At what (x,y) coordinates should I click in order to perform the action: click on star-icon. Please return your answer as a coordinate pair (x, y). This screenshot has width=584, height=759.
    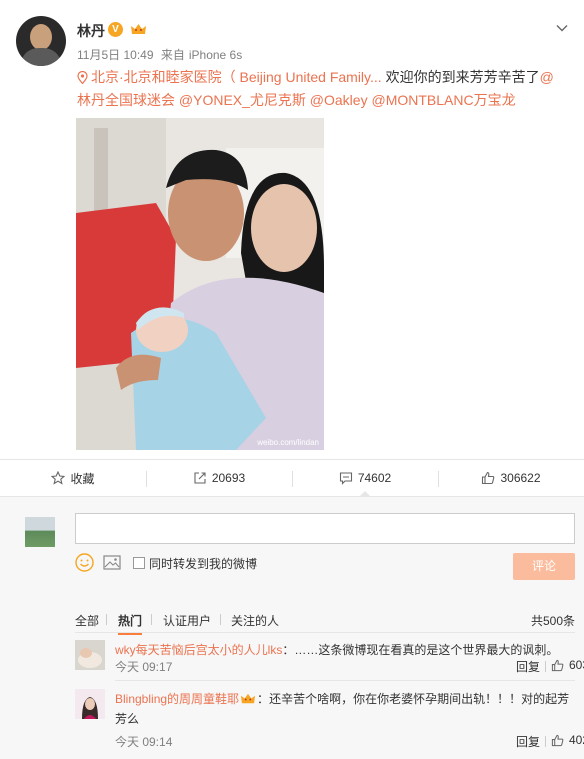
    Looking at the image, I should click on (58, 478).